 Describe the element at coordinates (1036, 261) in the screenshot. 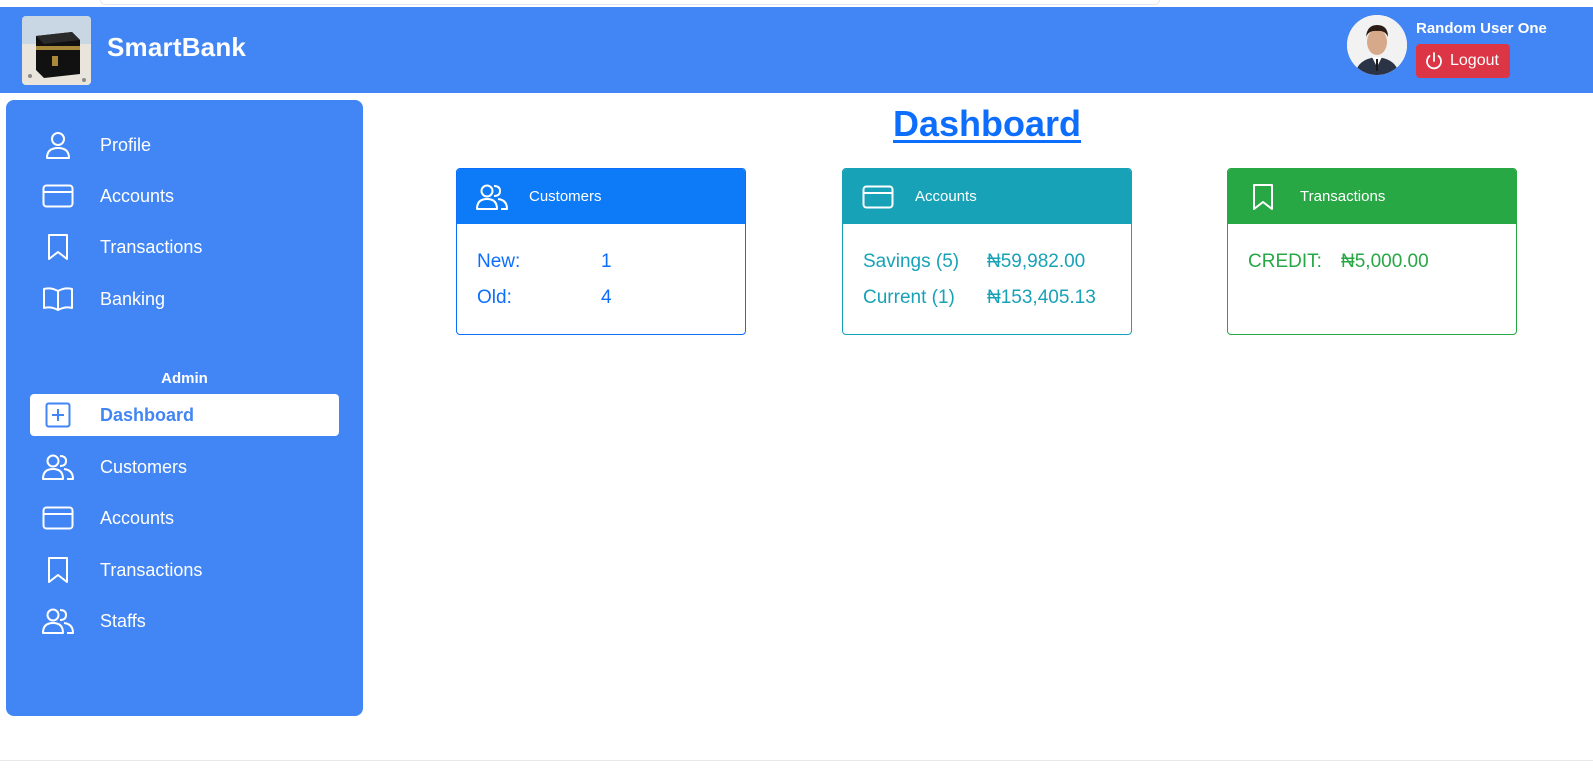

I see `stat-value: ₦59,982.00` at that location.